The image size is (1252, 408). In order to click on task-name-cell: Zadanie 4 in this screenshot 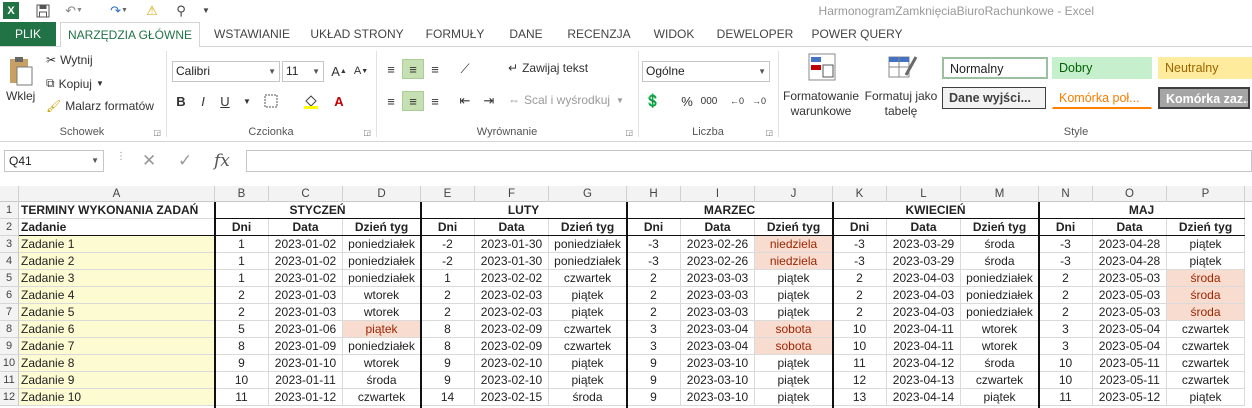, I will do `click(117, 295)`.